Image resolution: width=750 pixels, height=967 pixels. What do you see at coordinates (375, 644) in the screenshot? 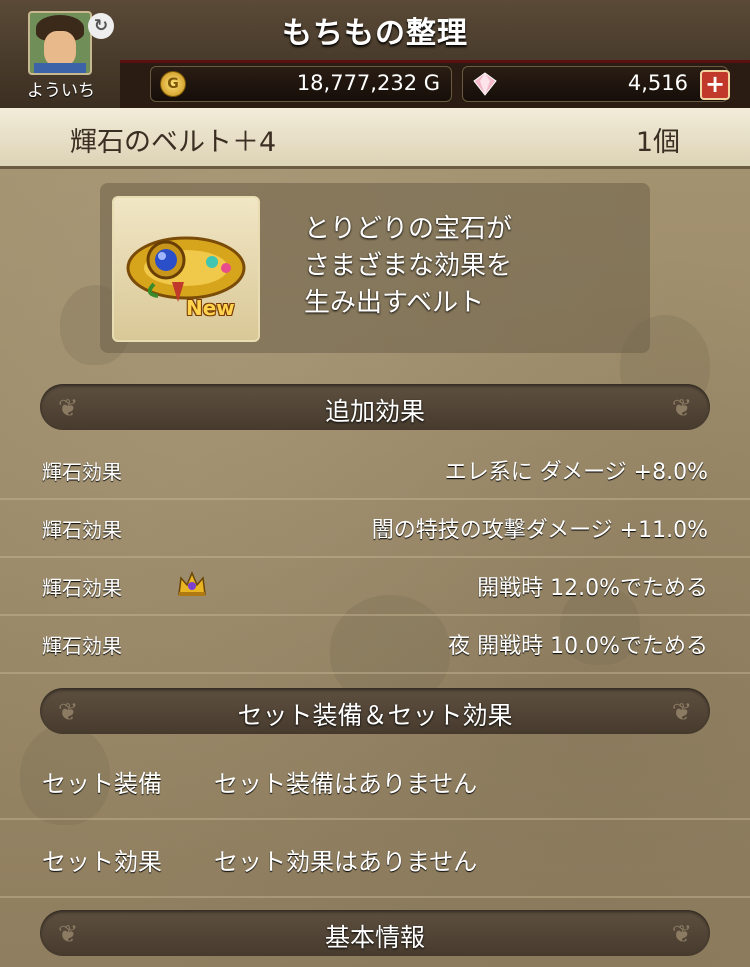
I see `effect-row: 輝石効果 夜 開戦時 10.0%でためる` at bounding box center [375, 644].